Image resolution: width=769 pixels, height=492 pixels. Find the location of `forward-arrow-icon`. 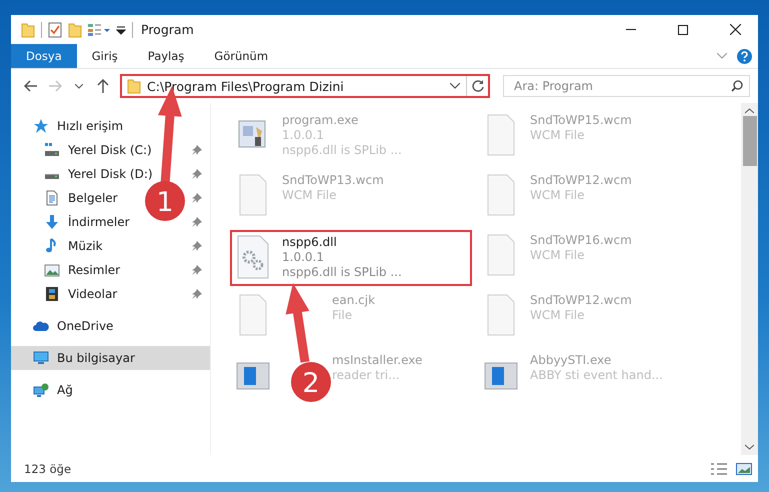

forward-arrow-icon is located at coordinates (55, 86).